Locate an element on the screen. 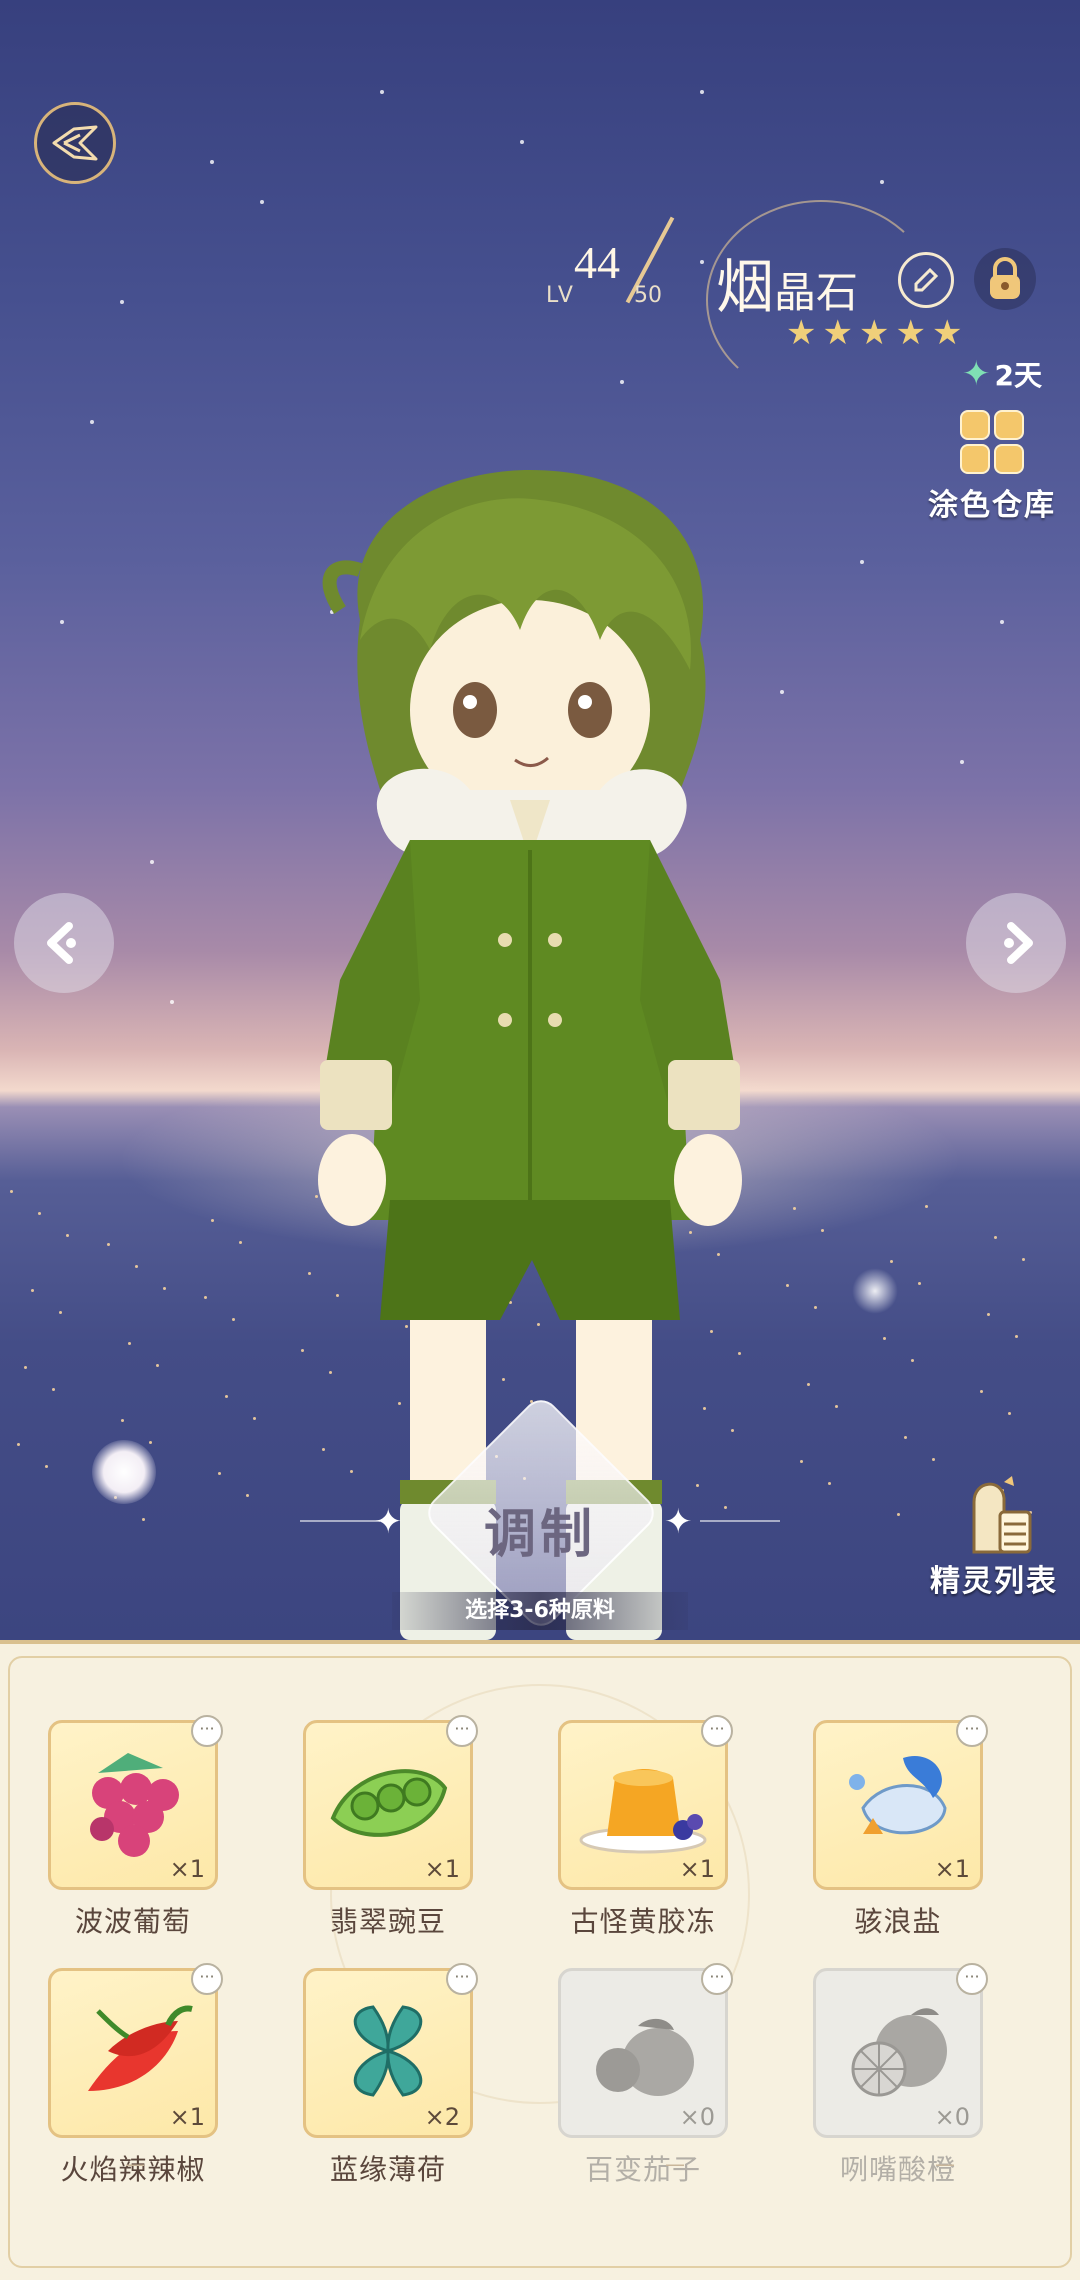 This screenshot has width=1080, height=2280. salt-icon is located at coordinates (898, 1805).